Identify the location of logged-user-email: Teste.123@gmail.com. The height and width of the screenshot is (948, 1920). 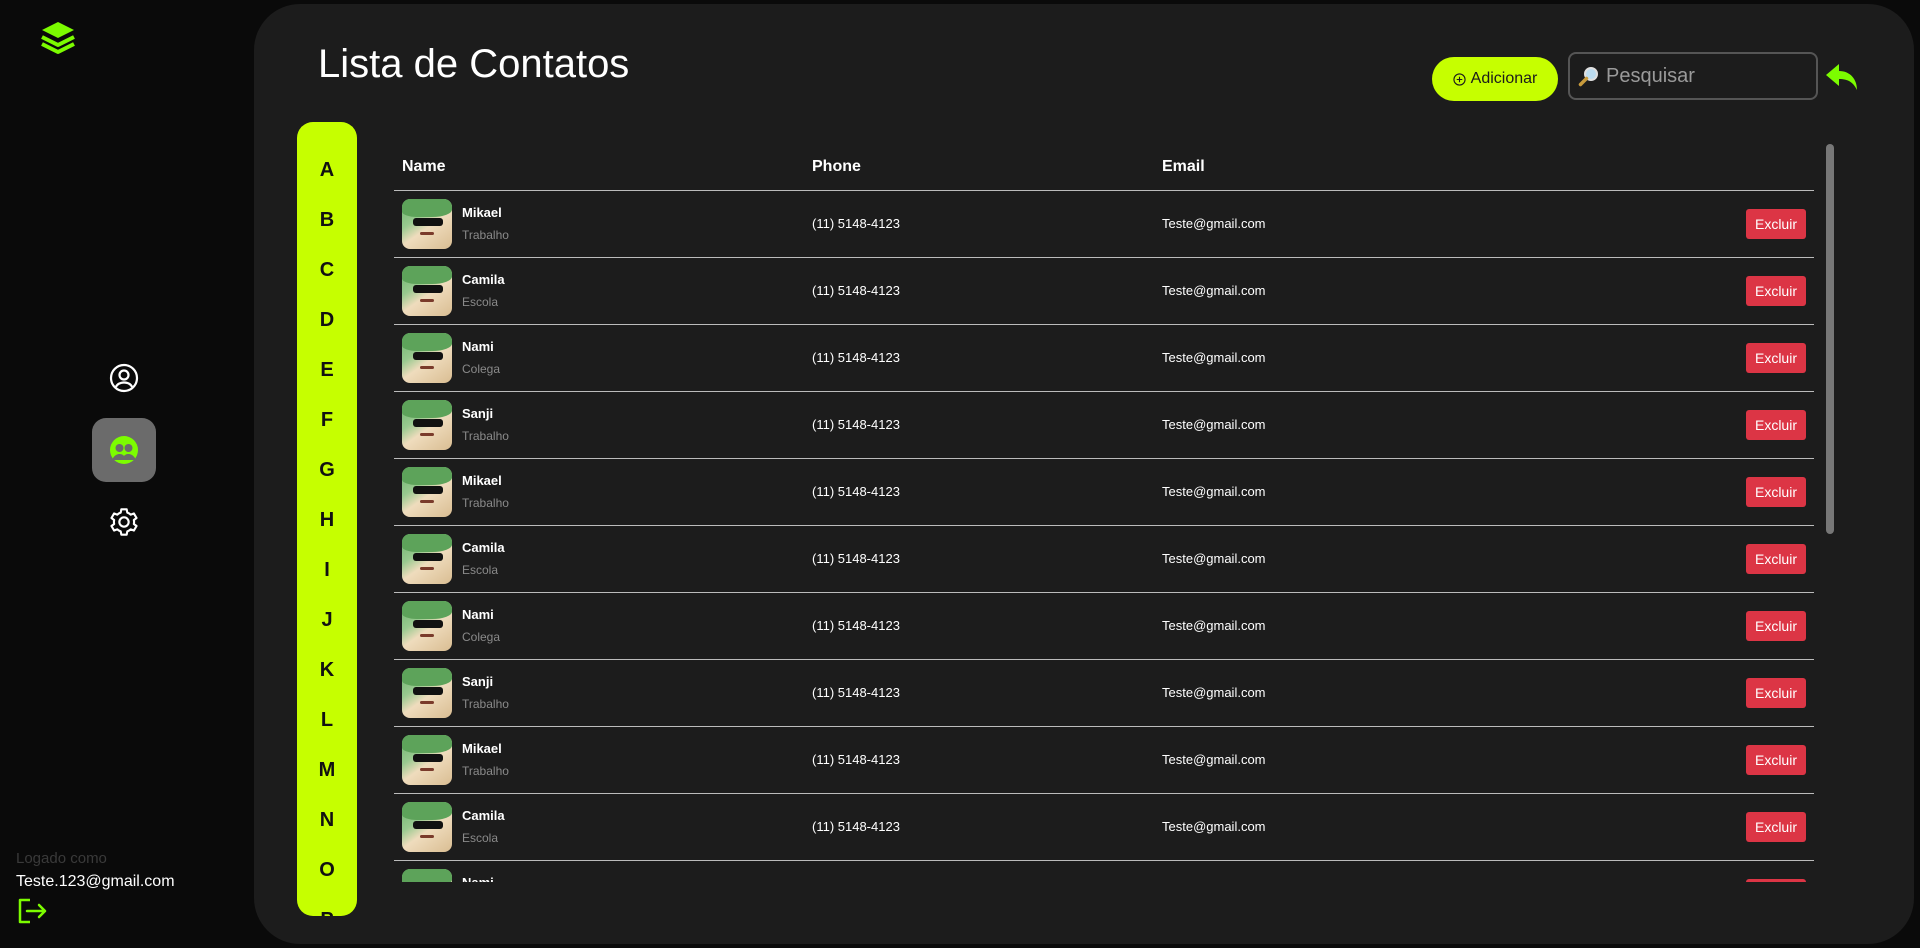
(95, 881).